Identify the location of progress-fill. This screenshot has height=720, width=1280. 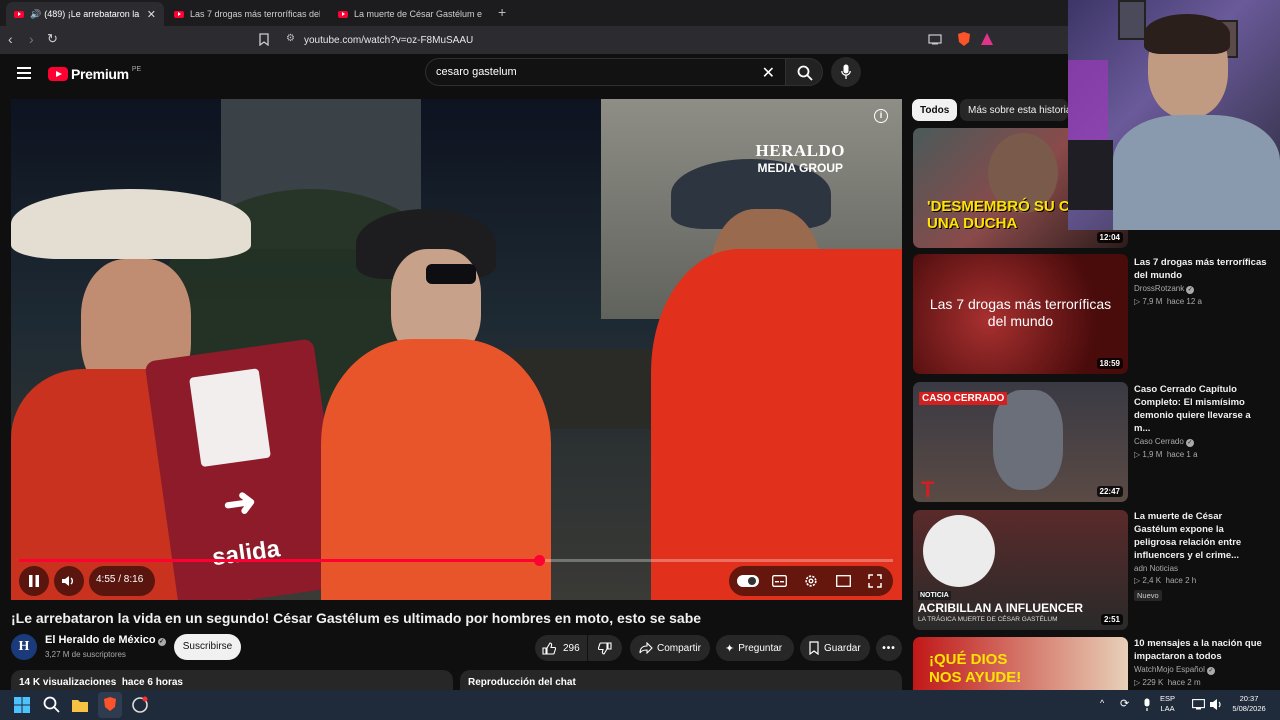
(279, 560).